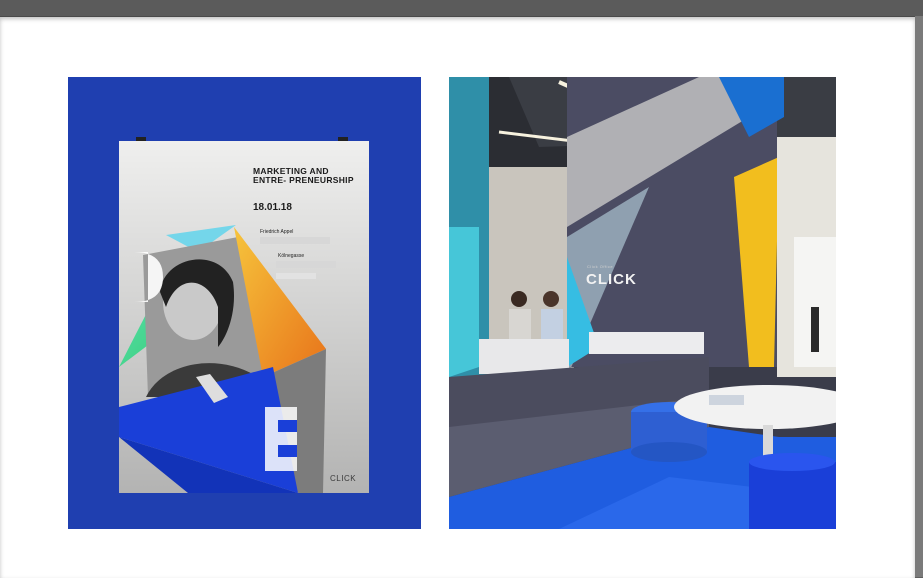  Describe the element at coordinates (277, 232) in the screenshot. I see `poster-speaker-1: Friedrich Appel` at that location.